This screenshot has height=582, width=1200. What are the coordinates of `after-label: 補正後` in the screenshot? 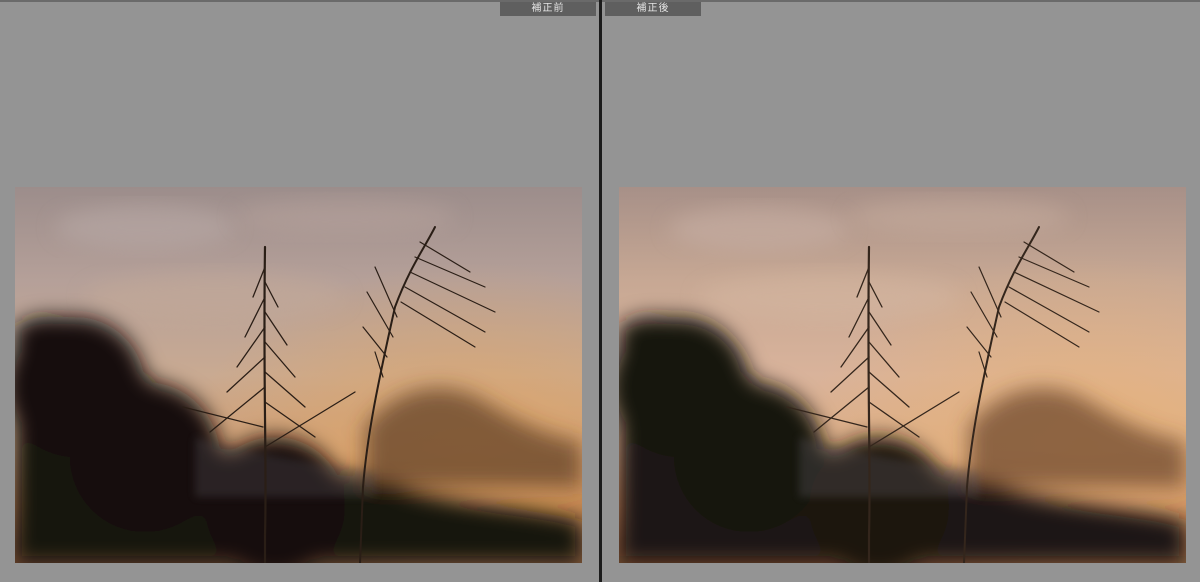 It's located at (653, 9).